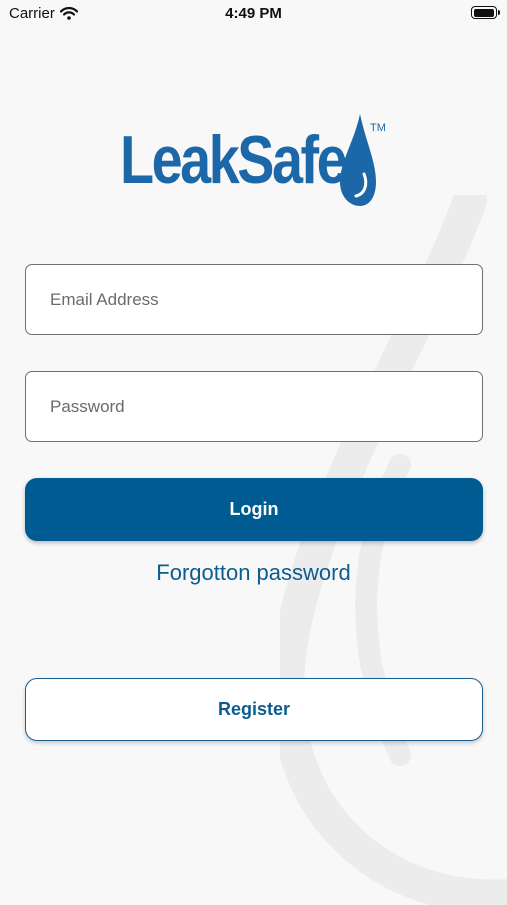  What do you see at coordinates (234, 160) in the screenshot?
I see `logo-text: LeakSafe` at bounding box center [234, 160].